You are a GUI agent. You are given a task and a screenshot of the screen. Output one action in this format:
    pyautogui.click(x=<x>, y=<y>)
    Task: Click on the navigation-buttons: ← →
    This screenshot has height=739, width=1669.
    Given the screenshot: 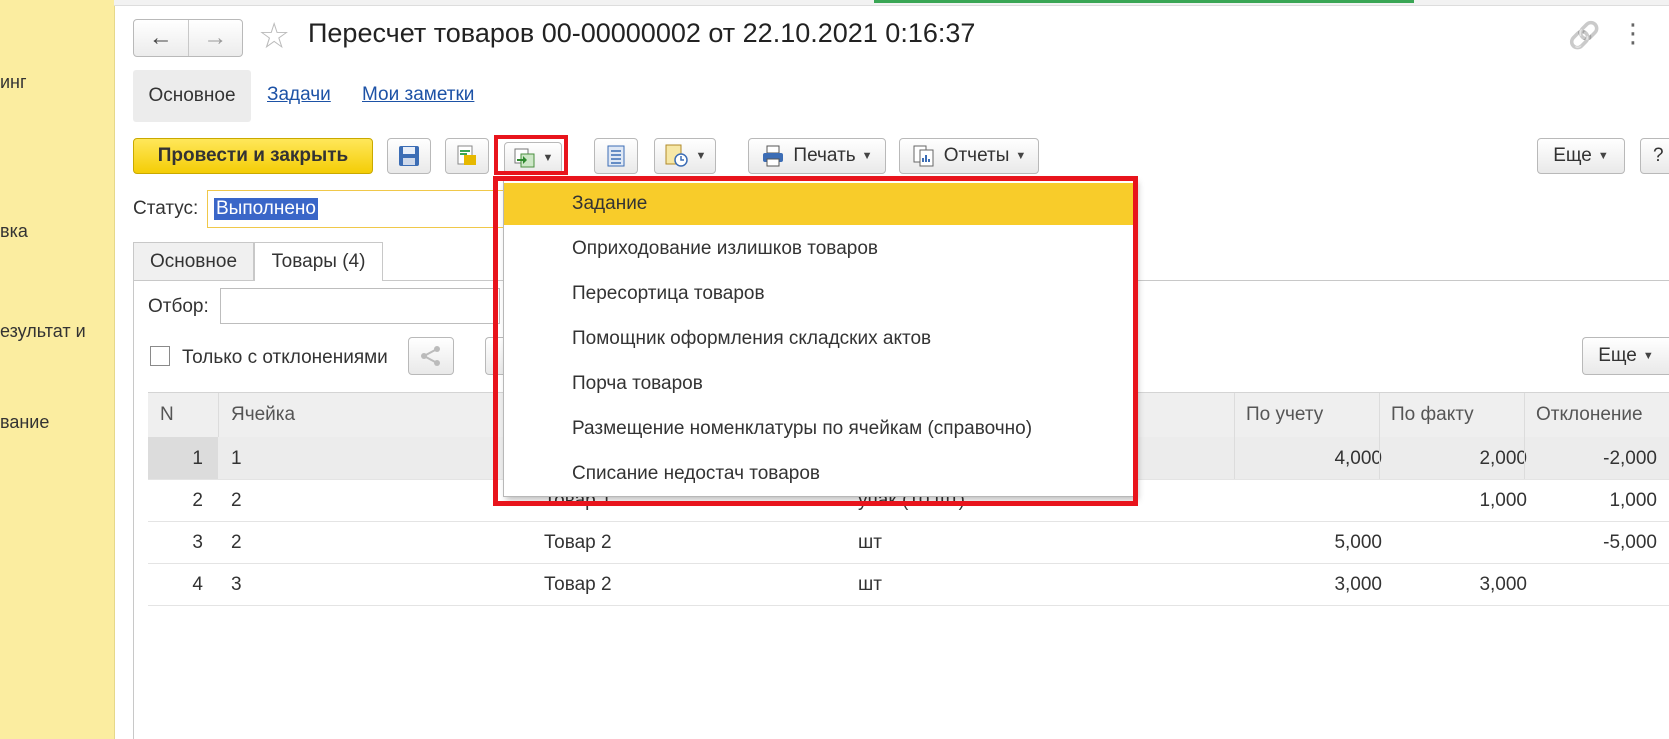 What is the action you would take?
    pyautogui.click(x=188, y=38)
    